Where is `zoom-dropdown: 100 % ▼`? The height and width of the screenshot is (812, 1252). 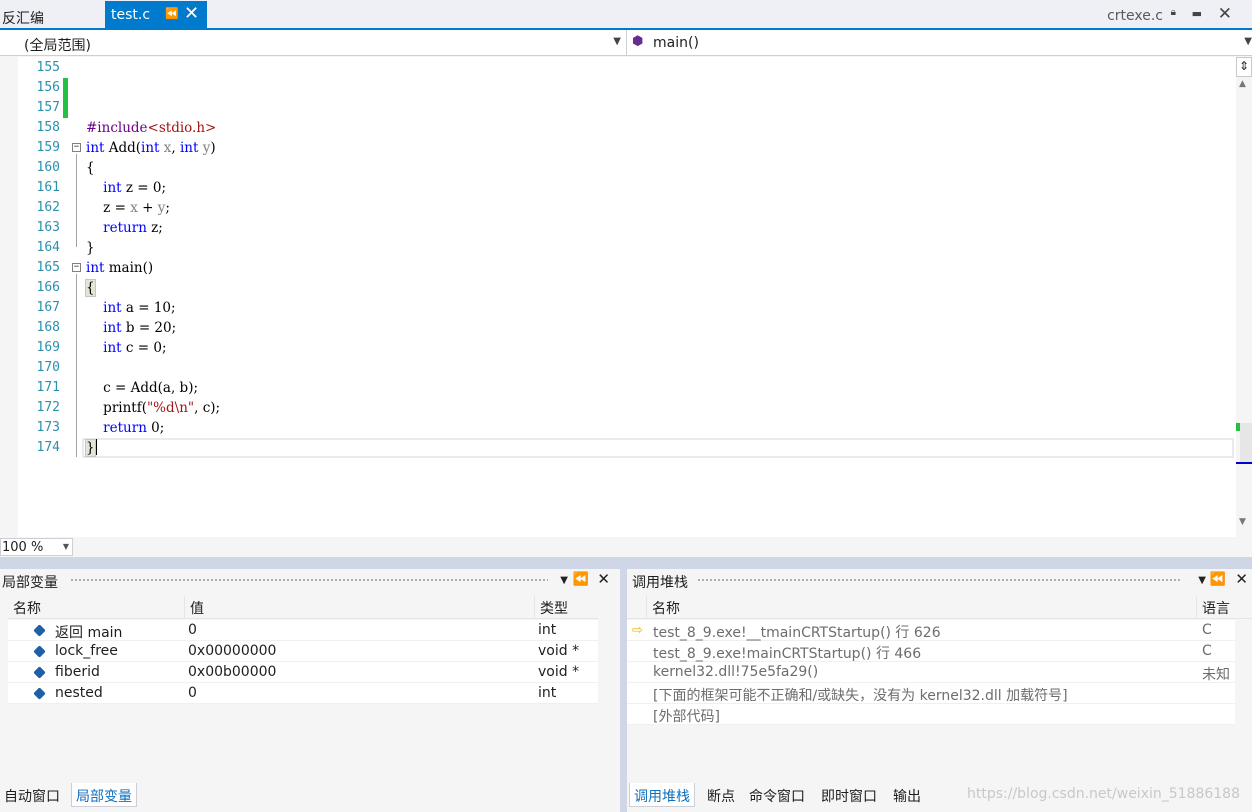 zoom-dropdown: 100 % ▼ is located at coordinates (36, 547).